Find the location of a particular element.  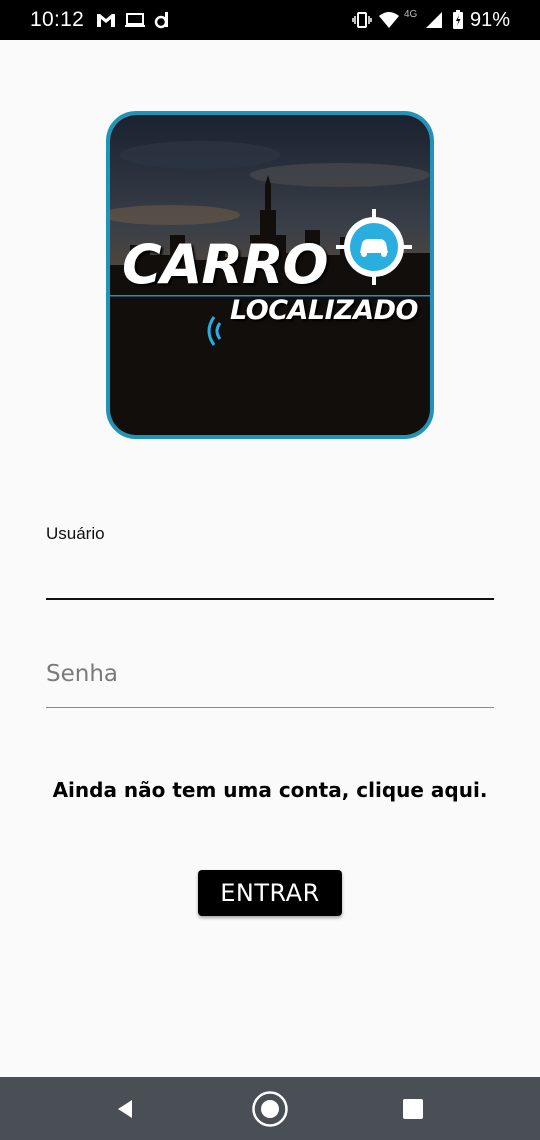

username-input is located at coordinates (270, 574).